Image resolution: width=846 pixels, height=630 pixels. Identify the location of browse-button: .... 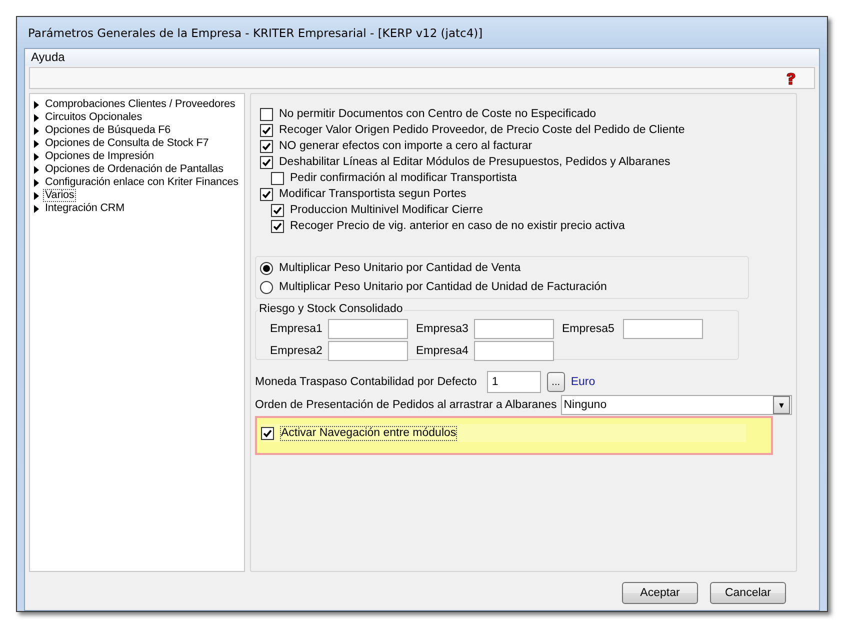
(555, 382).